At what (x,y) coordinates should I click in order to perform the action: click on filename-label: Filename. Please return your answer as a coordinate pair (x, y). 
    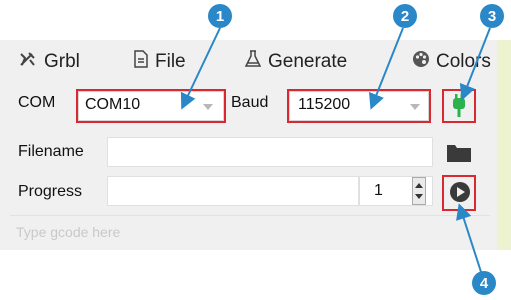
    Looking at the image, I should click on (51, 151).